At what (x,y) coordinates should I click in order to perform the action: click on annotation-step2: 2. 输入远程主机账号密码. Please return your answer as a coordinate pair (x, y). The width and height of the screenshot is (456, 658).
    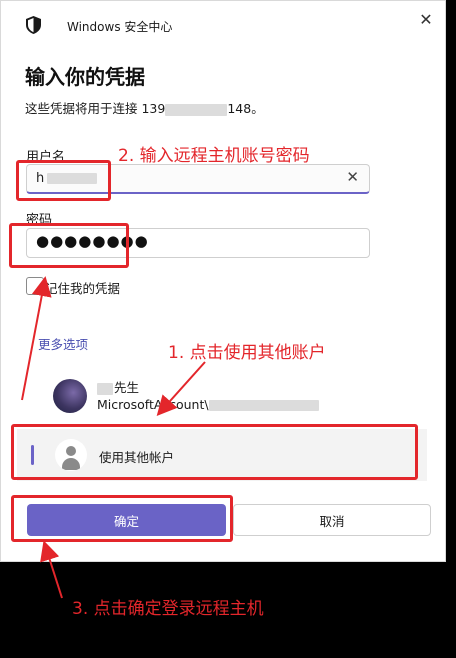
    Looking at the image, I should click on (214, 156).